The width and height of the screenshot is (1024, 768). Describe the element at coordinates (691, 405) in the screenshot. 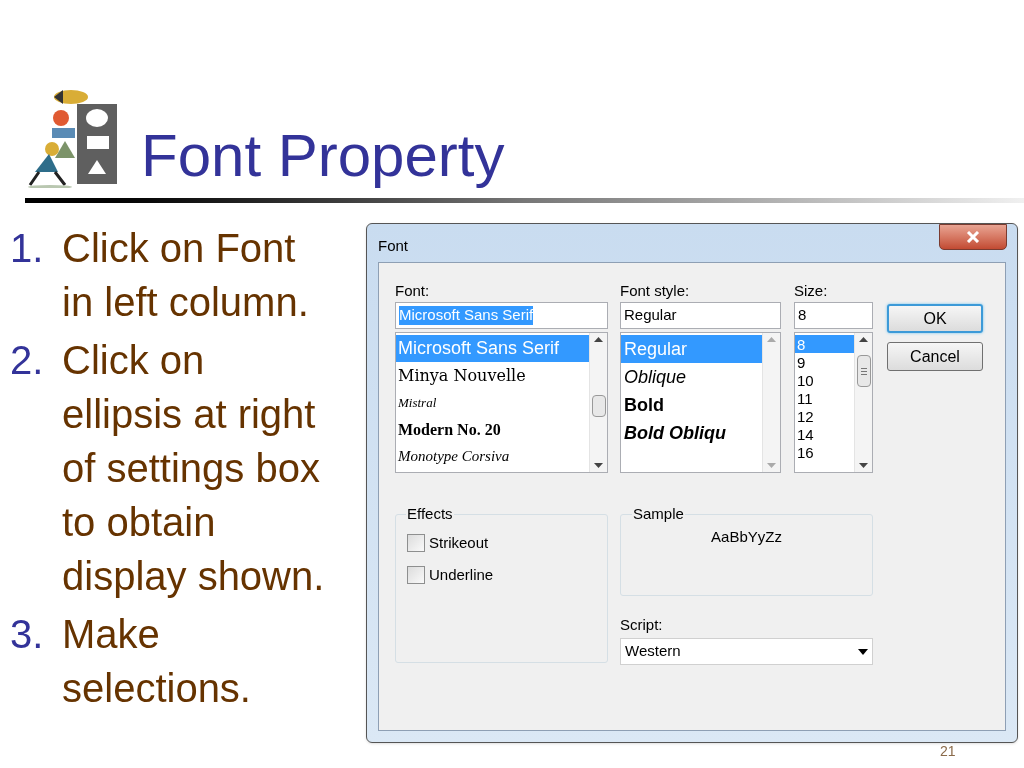

I see `style-list-item: Bold` at that location.